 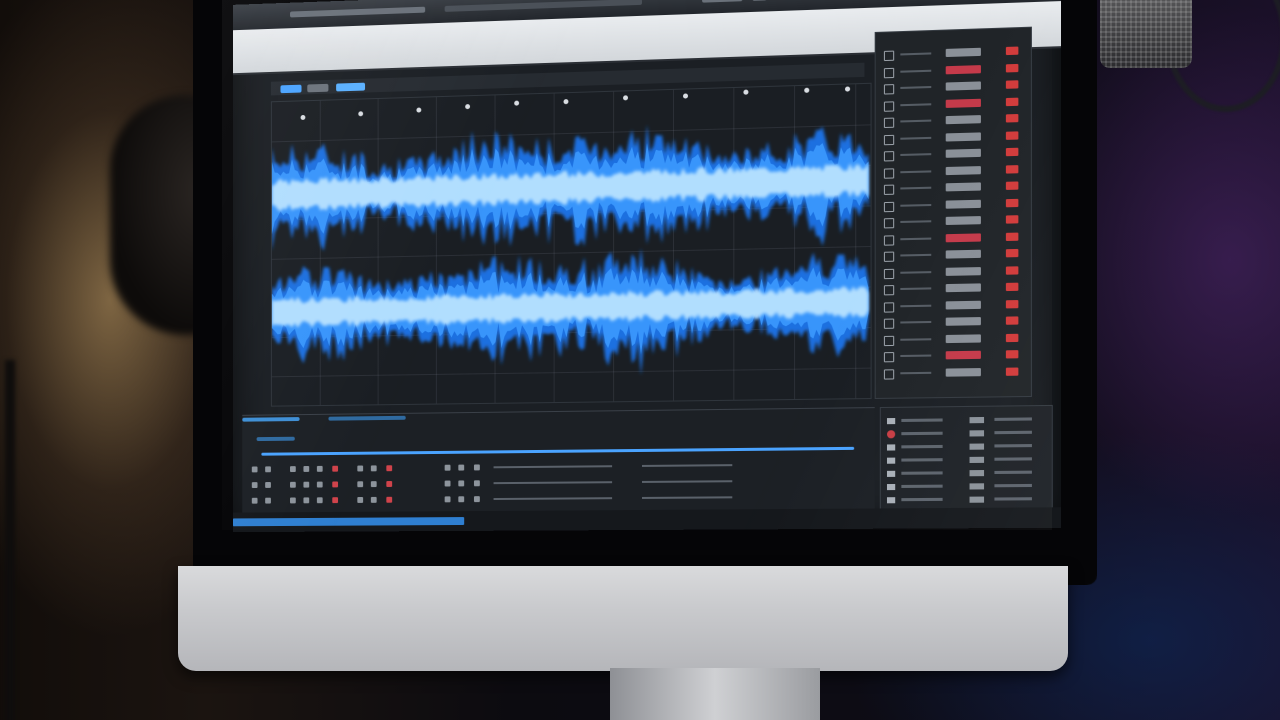 What do you see at coordinates (891, 434) in the screenshot?
I see `record-icon` at bounding box center [891, 434].